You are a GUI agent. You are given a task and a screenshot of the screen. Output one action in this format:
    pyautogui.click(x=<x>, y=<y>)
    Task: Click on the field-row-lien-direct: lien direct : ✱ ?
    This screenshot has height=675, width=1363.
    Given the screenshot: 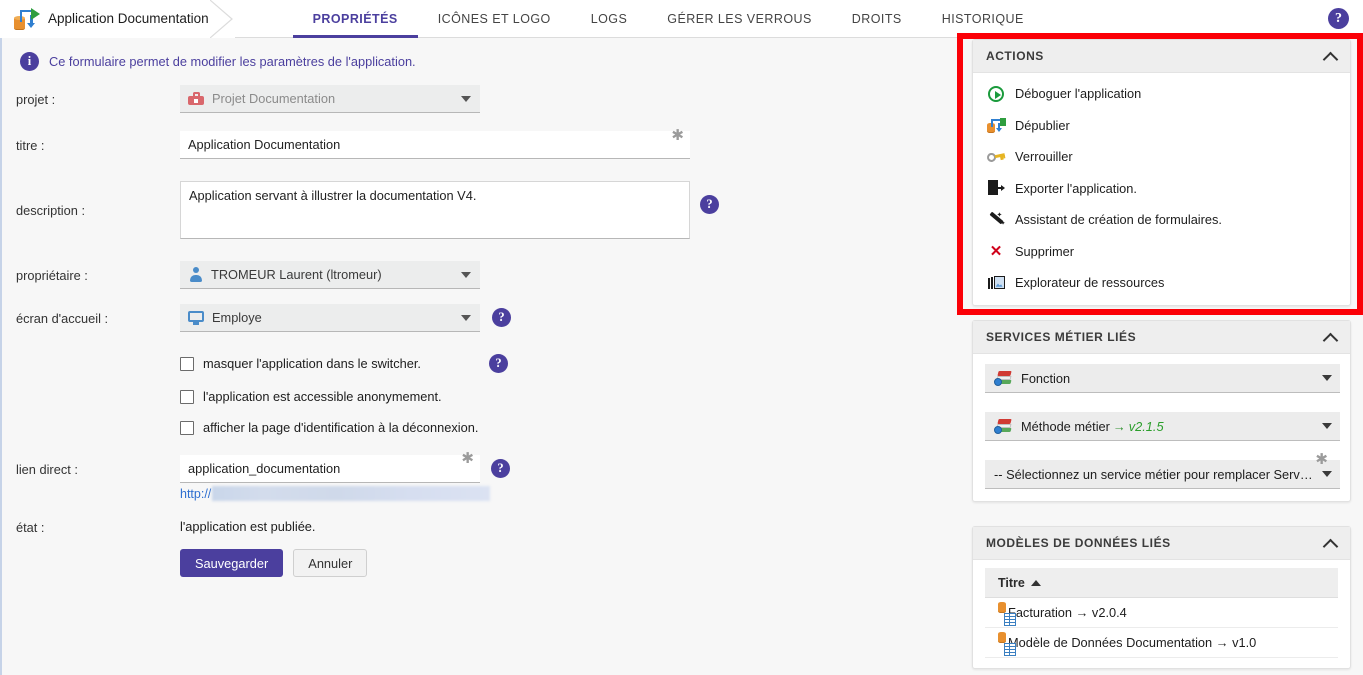 What is the action you would take?
    pyautogui.click(x=477, y=467)
    